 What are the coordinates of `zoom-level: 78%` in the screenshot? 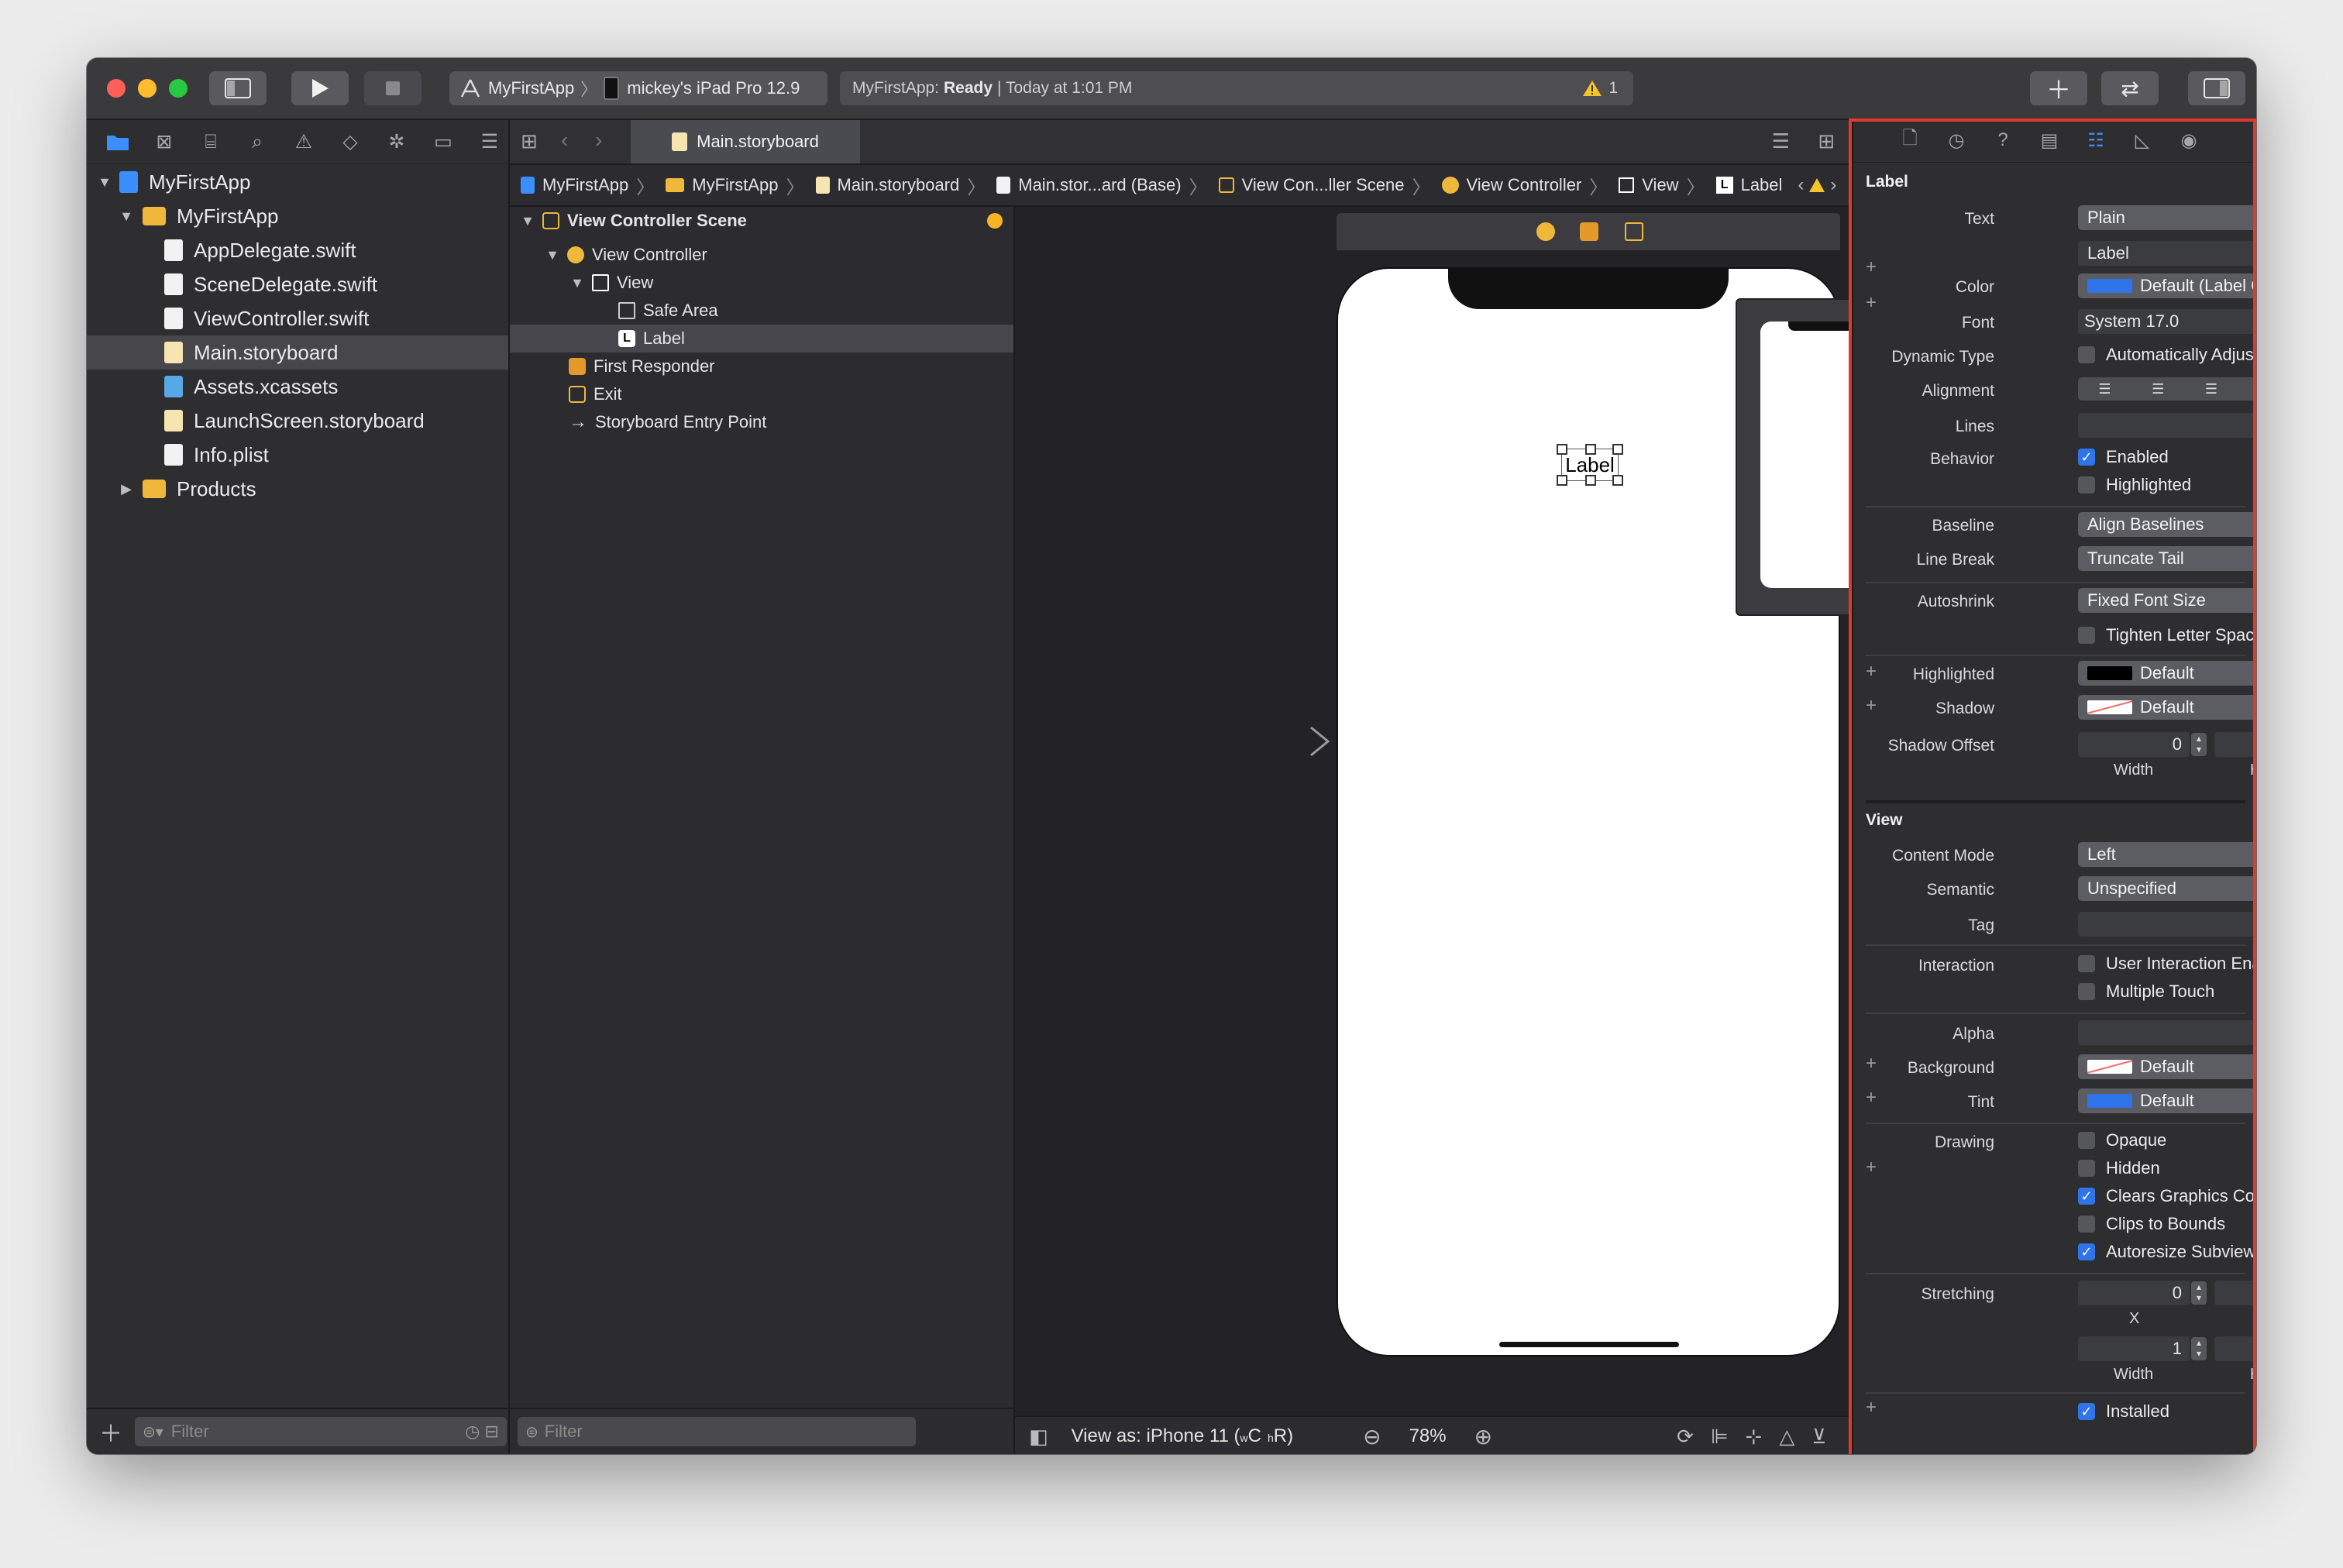 It's located at (1428, 1436).